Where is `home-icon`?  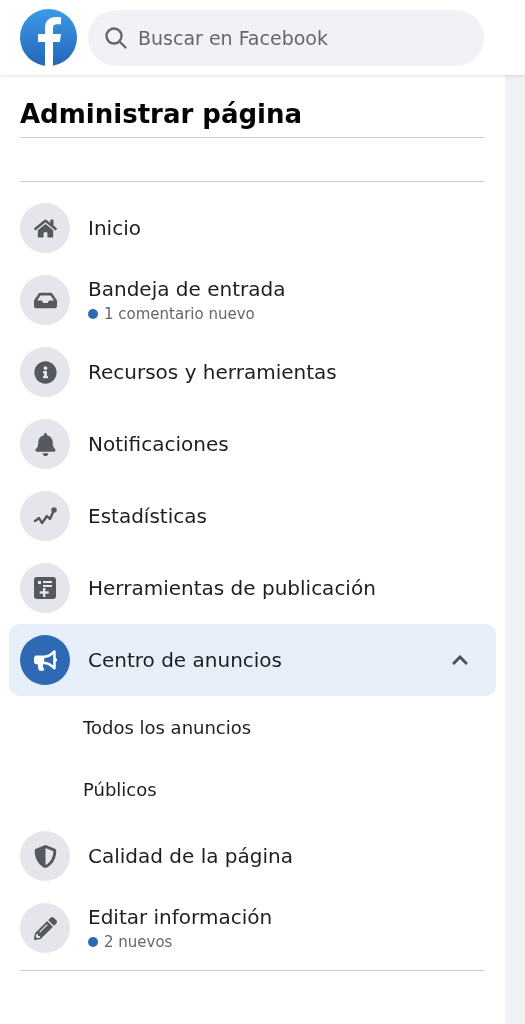 home-icon is located at coordinates (45, 228).